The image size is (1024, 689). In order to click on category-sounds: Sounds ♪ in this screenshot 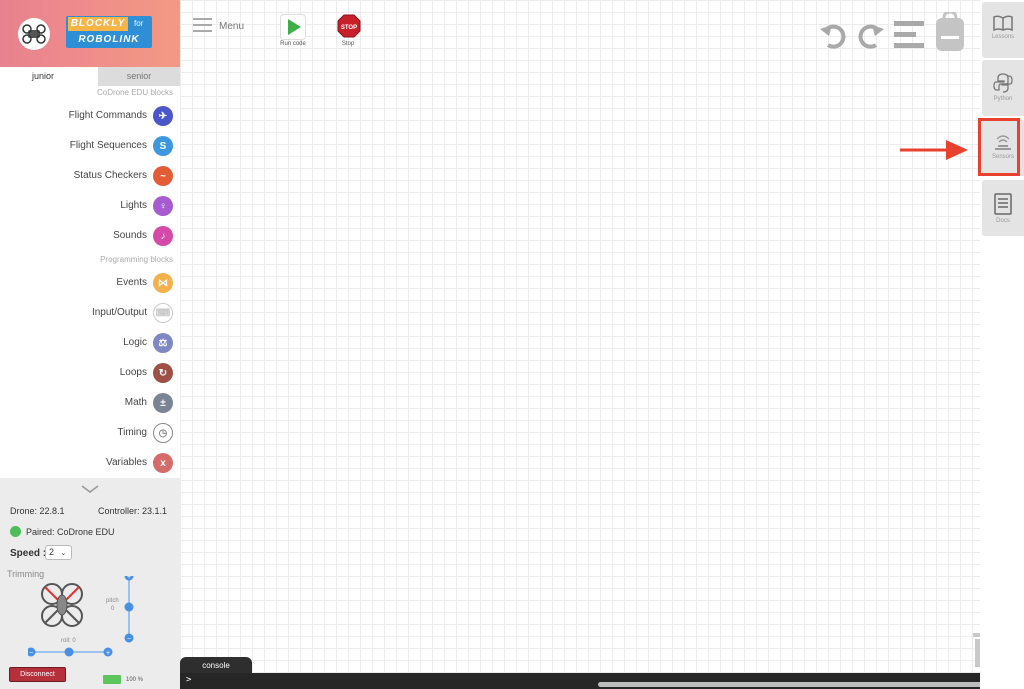, I will do `click(90, 237)`.